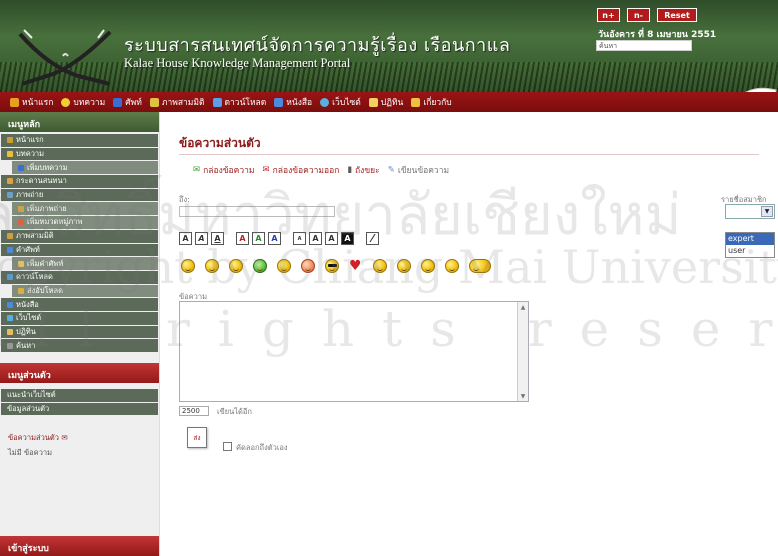 The width and height of the screenshot is (778, 556). What do you see at coordinates (380, 266) in the screenshot?
I see `surprised-emoji-icon` at bounding box center [380, 266].